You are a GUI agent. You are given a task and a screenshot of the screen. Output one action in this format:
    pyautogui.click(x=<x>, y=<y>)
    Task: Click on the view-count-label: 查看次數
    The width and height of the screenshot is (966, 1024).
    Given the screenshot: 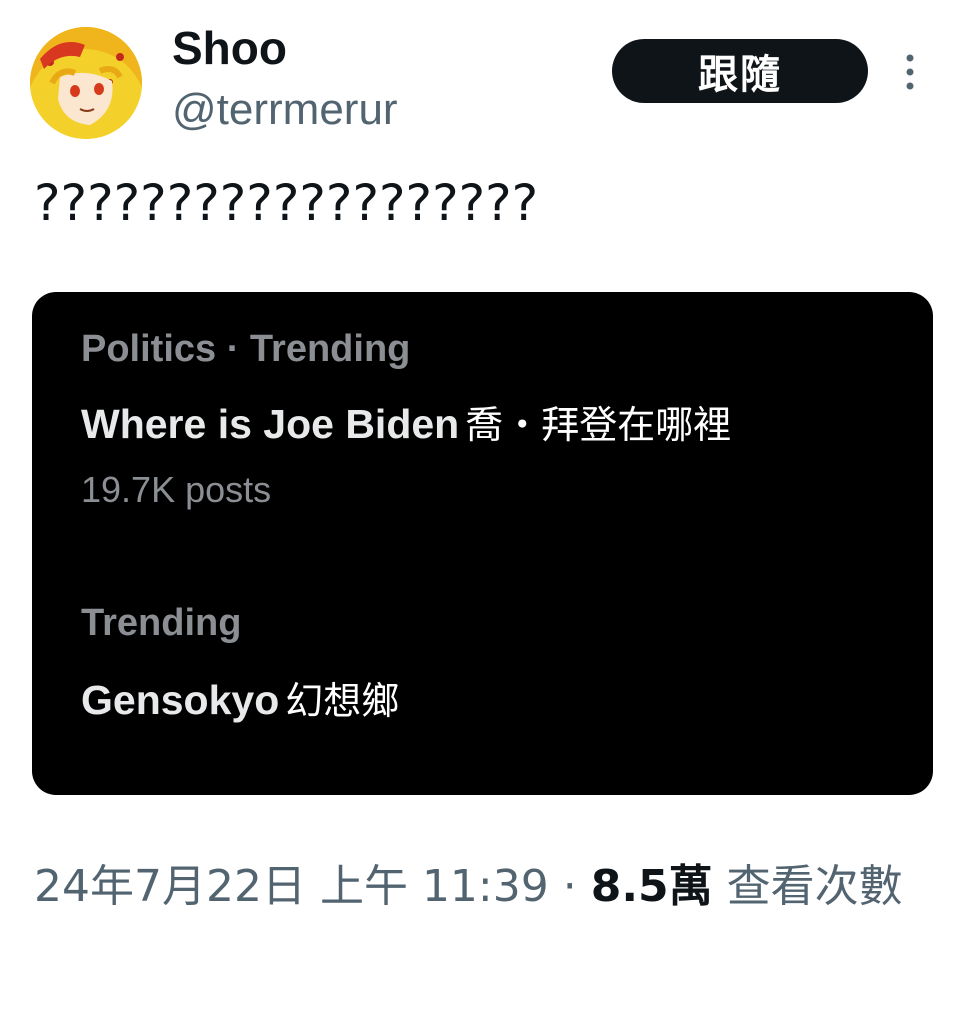 What is the action you would take?
    pyautogui.click(x=807, y=886)
    